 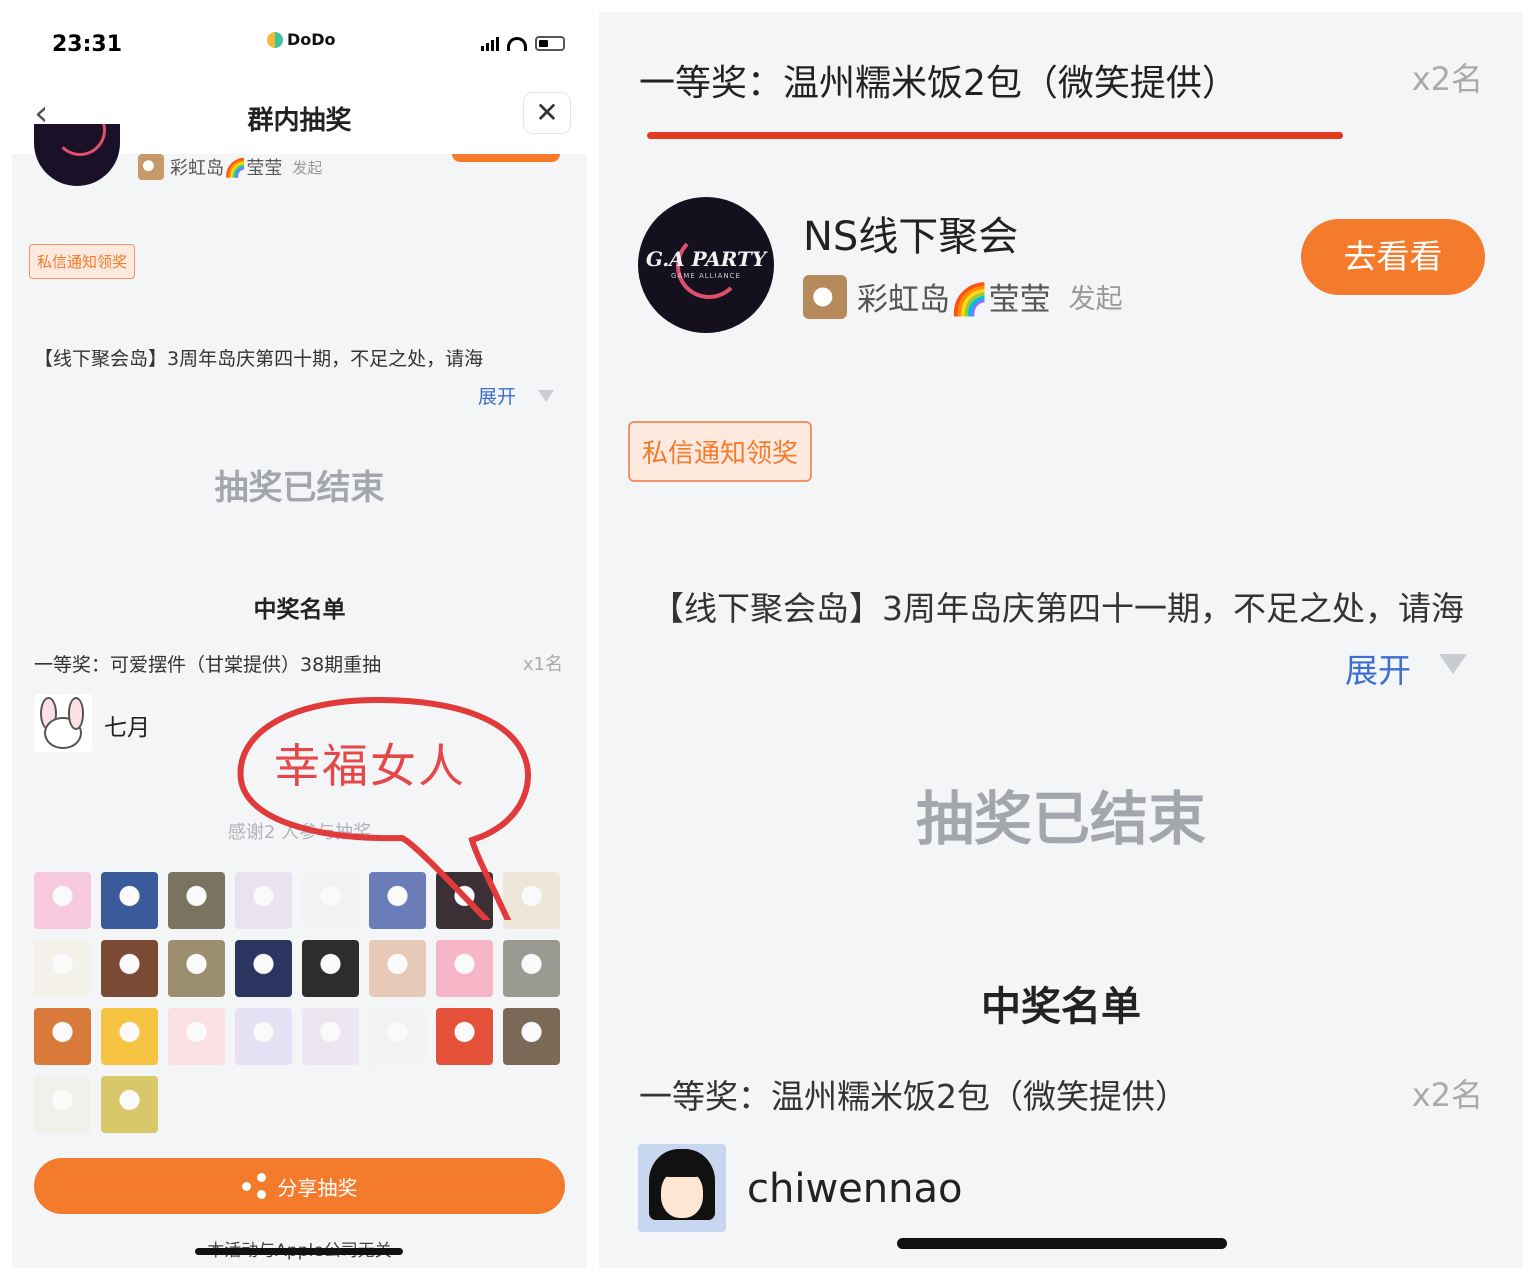 I want to click on go-see-button-partial, so click(x=506, y=158).